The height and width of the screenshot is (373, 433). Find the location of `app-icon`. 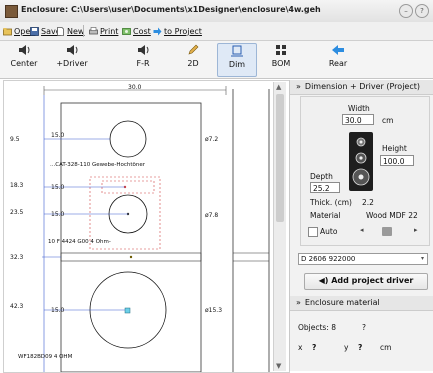

app-icon is located at coordinates (11, 11).